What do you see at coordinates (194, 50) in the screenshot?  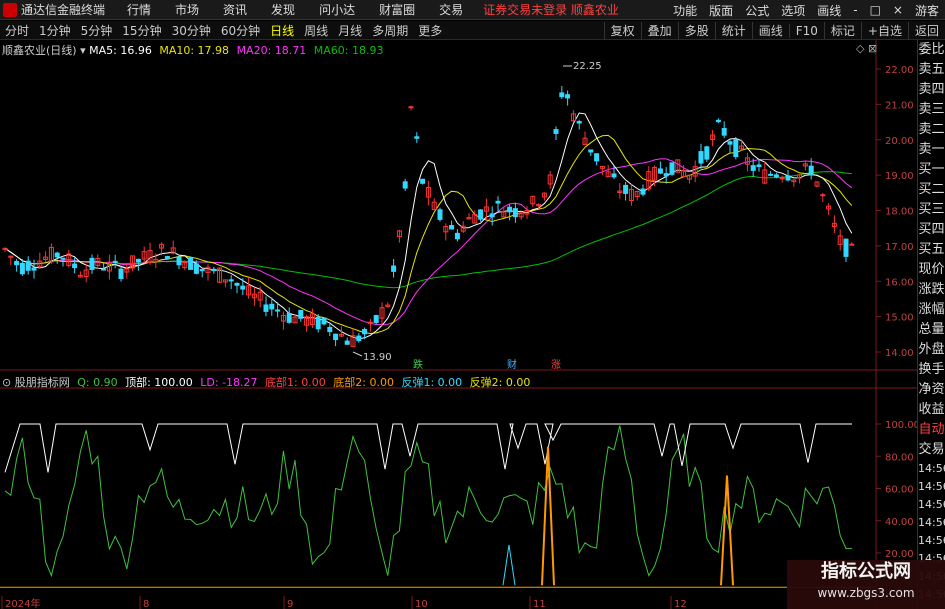 I see `ma10-value: MA10: 17.98` at bounding box center [194, 50].